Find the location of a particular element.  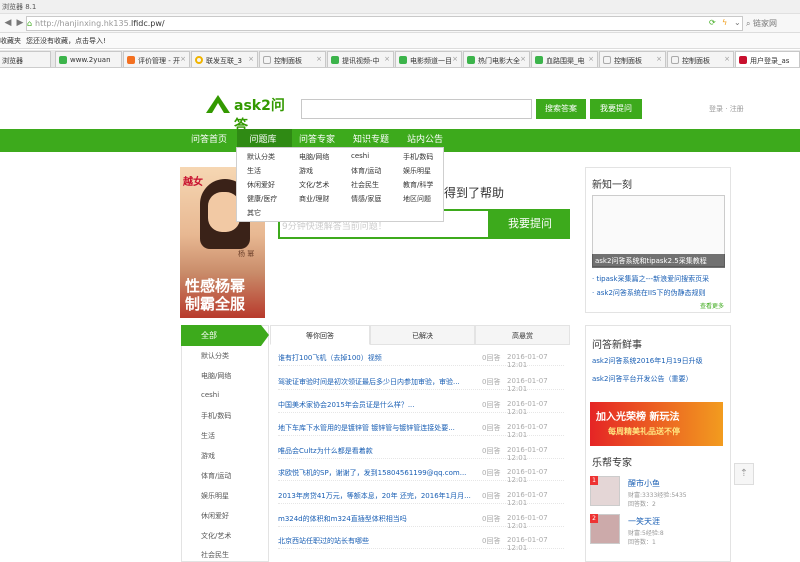

tab-high-reward: 高悬赏 is located at coordinates (522, 335).